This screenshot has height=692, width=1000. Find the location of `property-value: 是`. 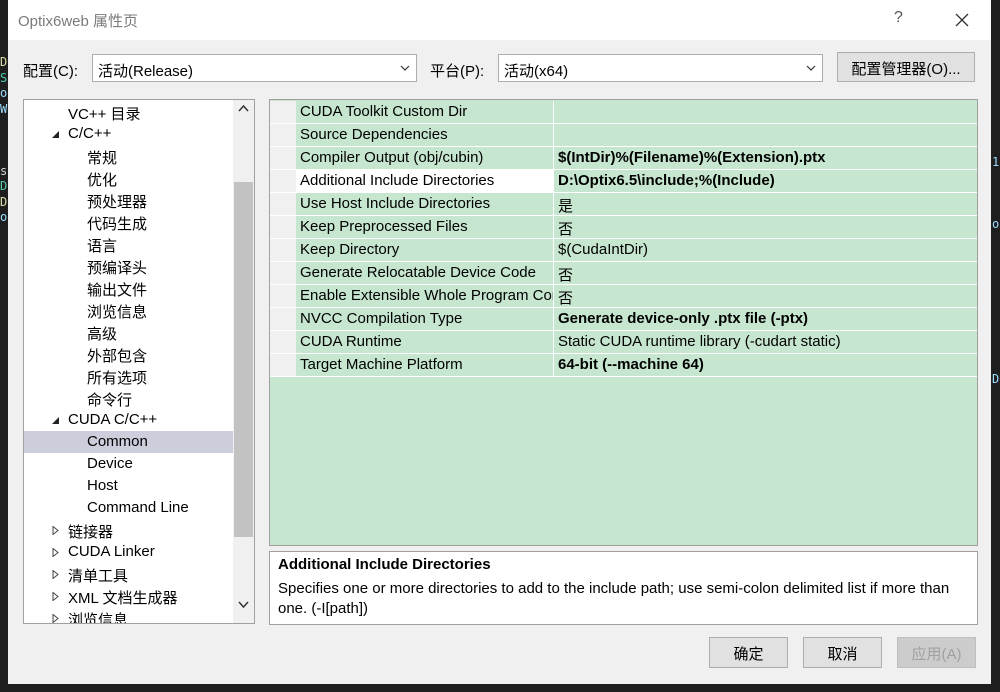

property-value: 是 is located at coordinates (765, 204).